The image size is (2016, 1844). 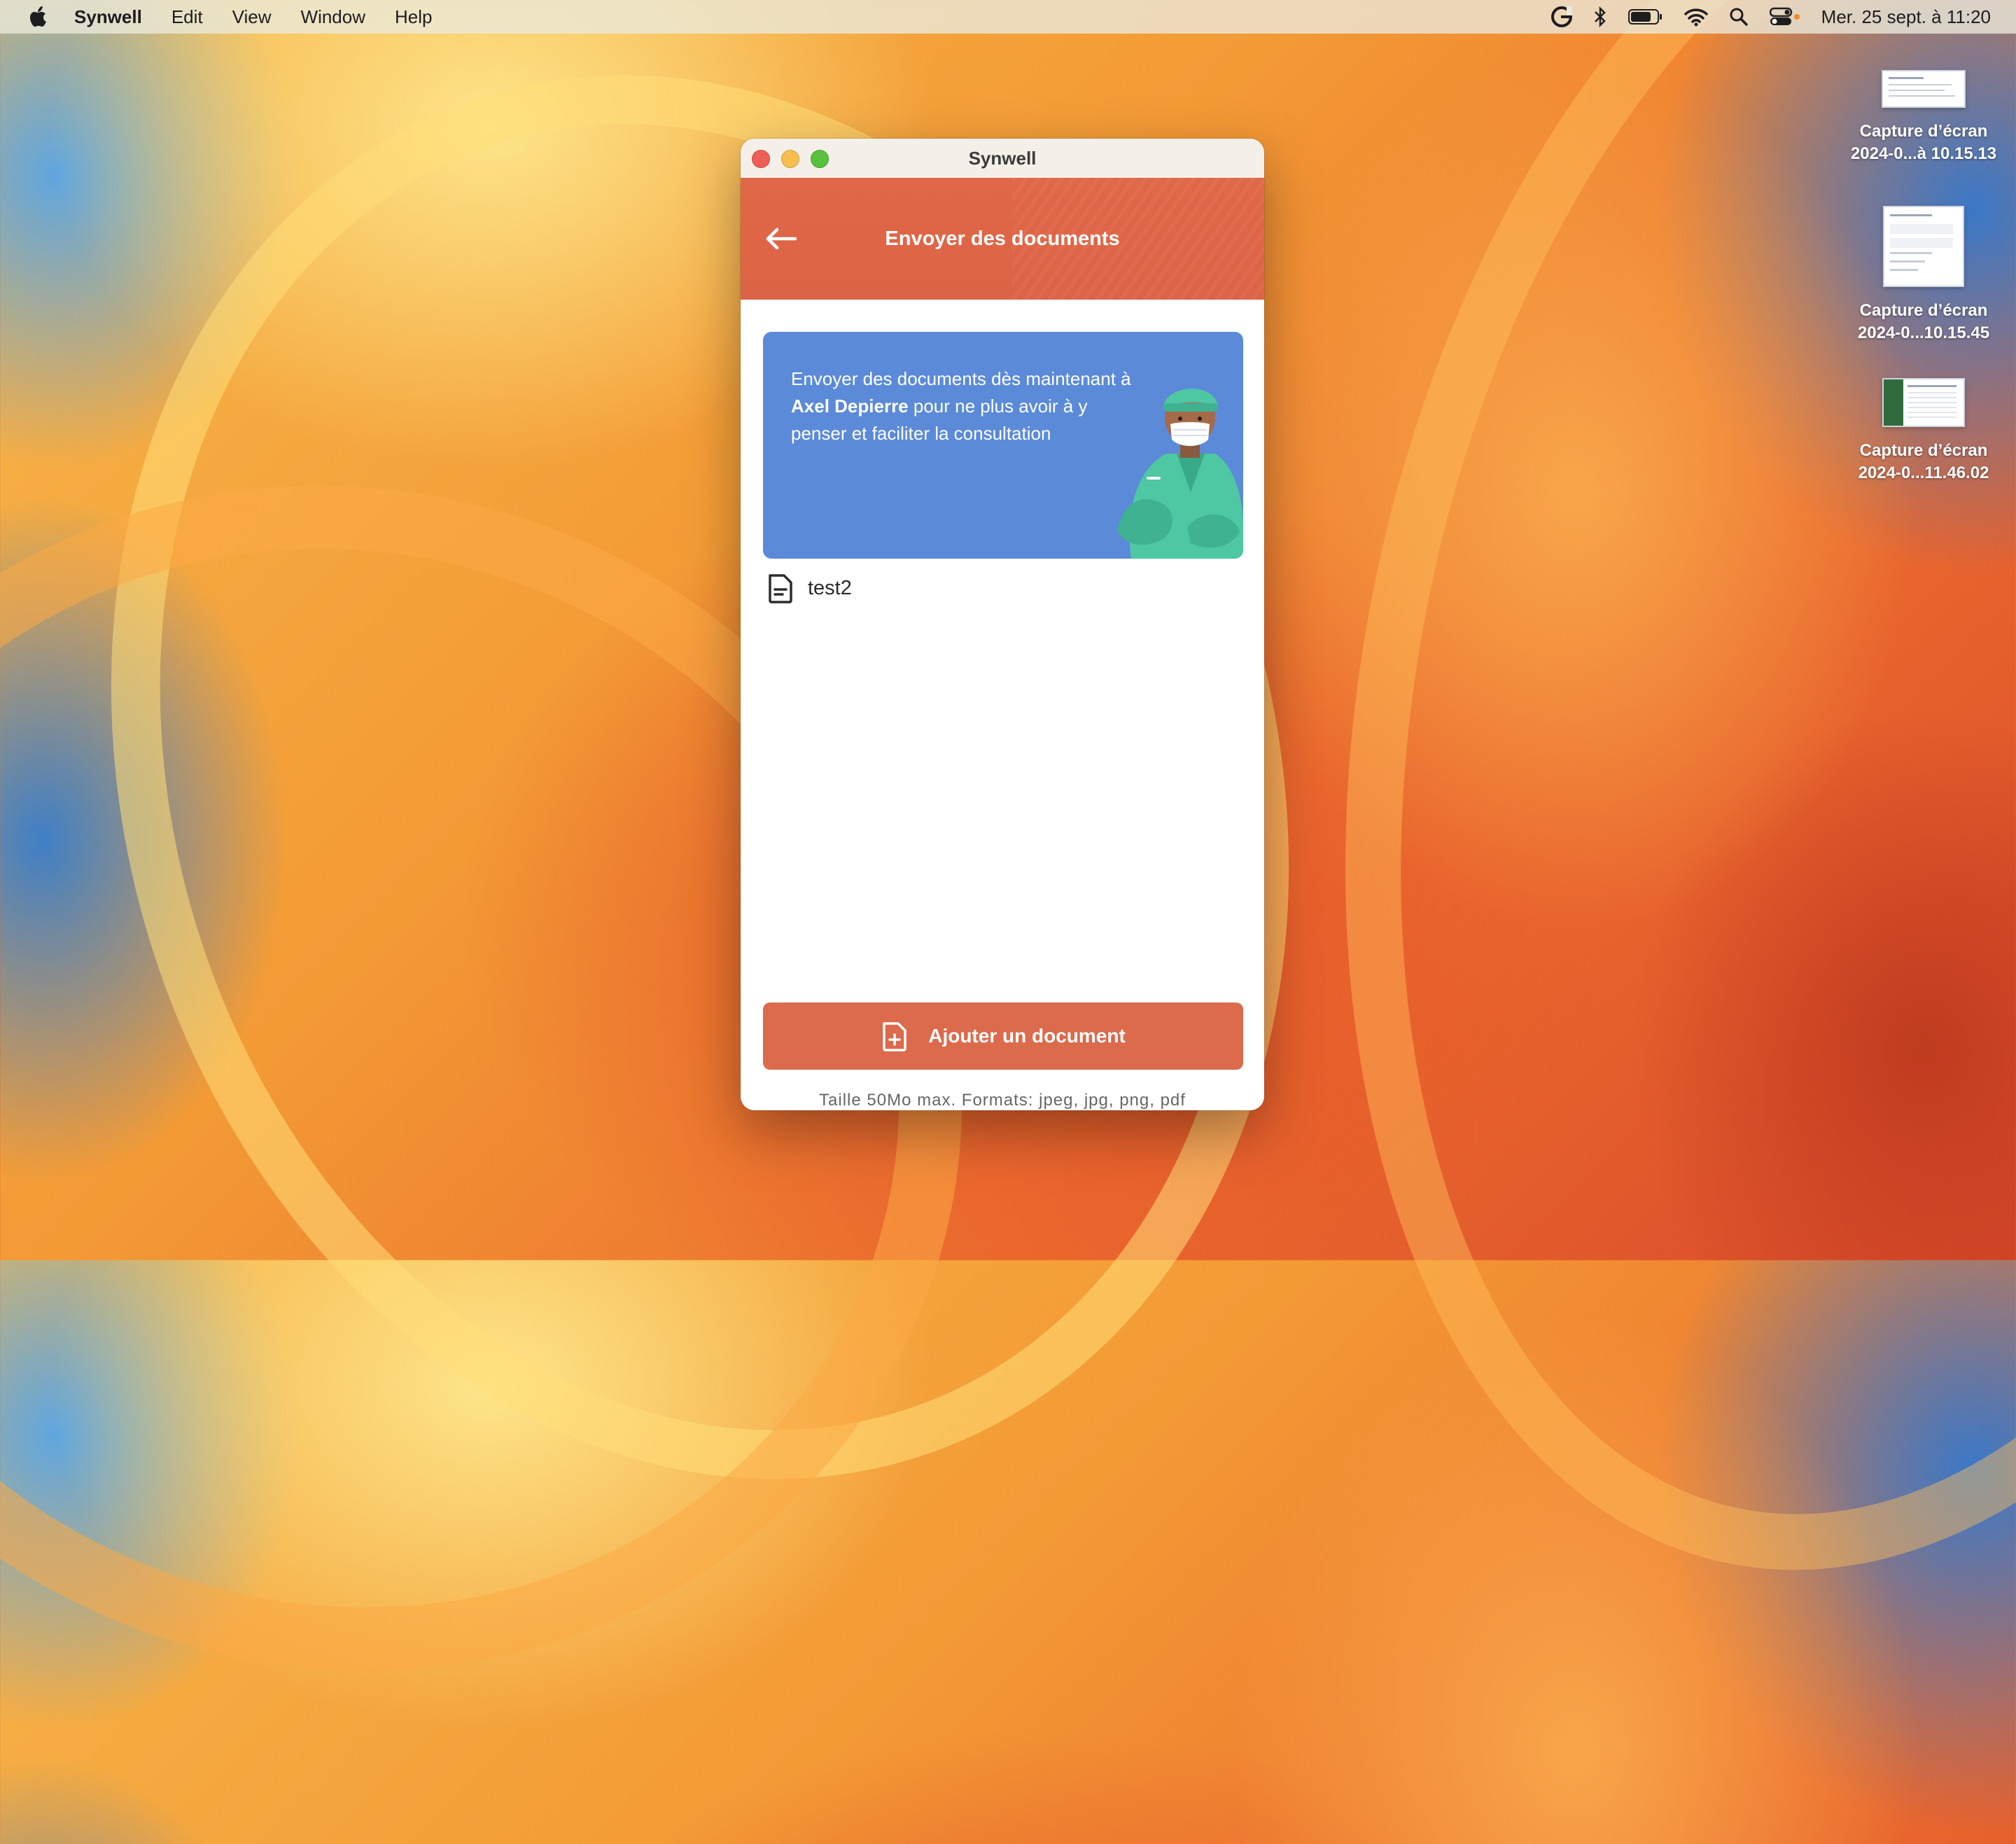 What do you see at coordinates (187, 17) in the screenshot?
I see `menu-edit: Edit` at bounding box center [187, 17].